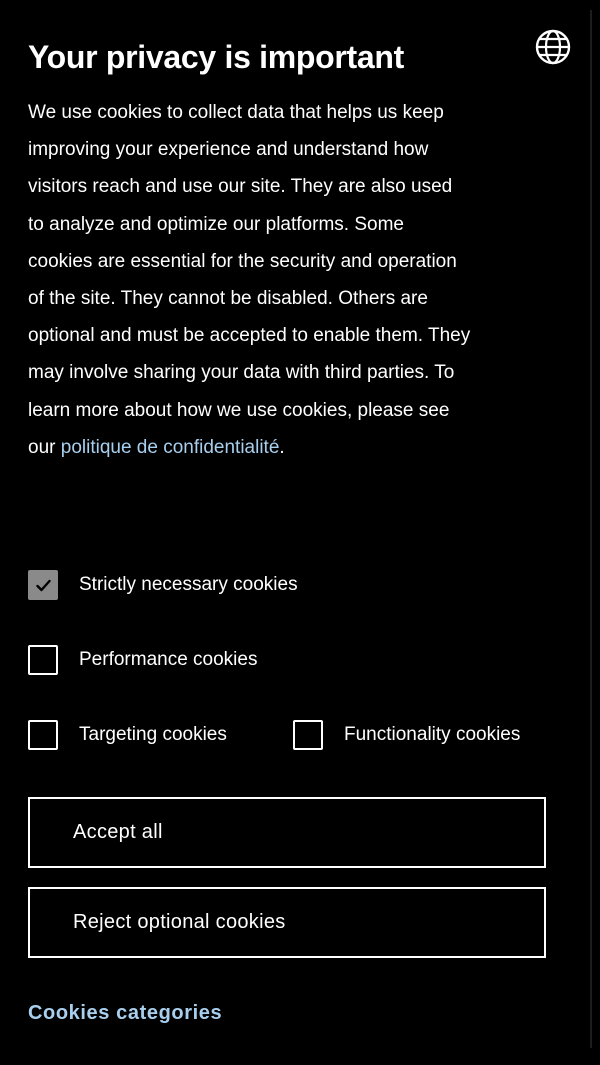 The image size is (600, 1065). I want to click on cookies-categories-link: Cookies categories, so click(125, 1013).